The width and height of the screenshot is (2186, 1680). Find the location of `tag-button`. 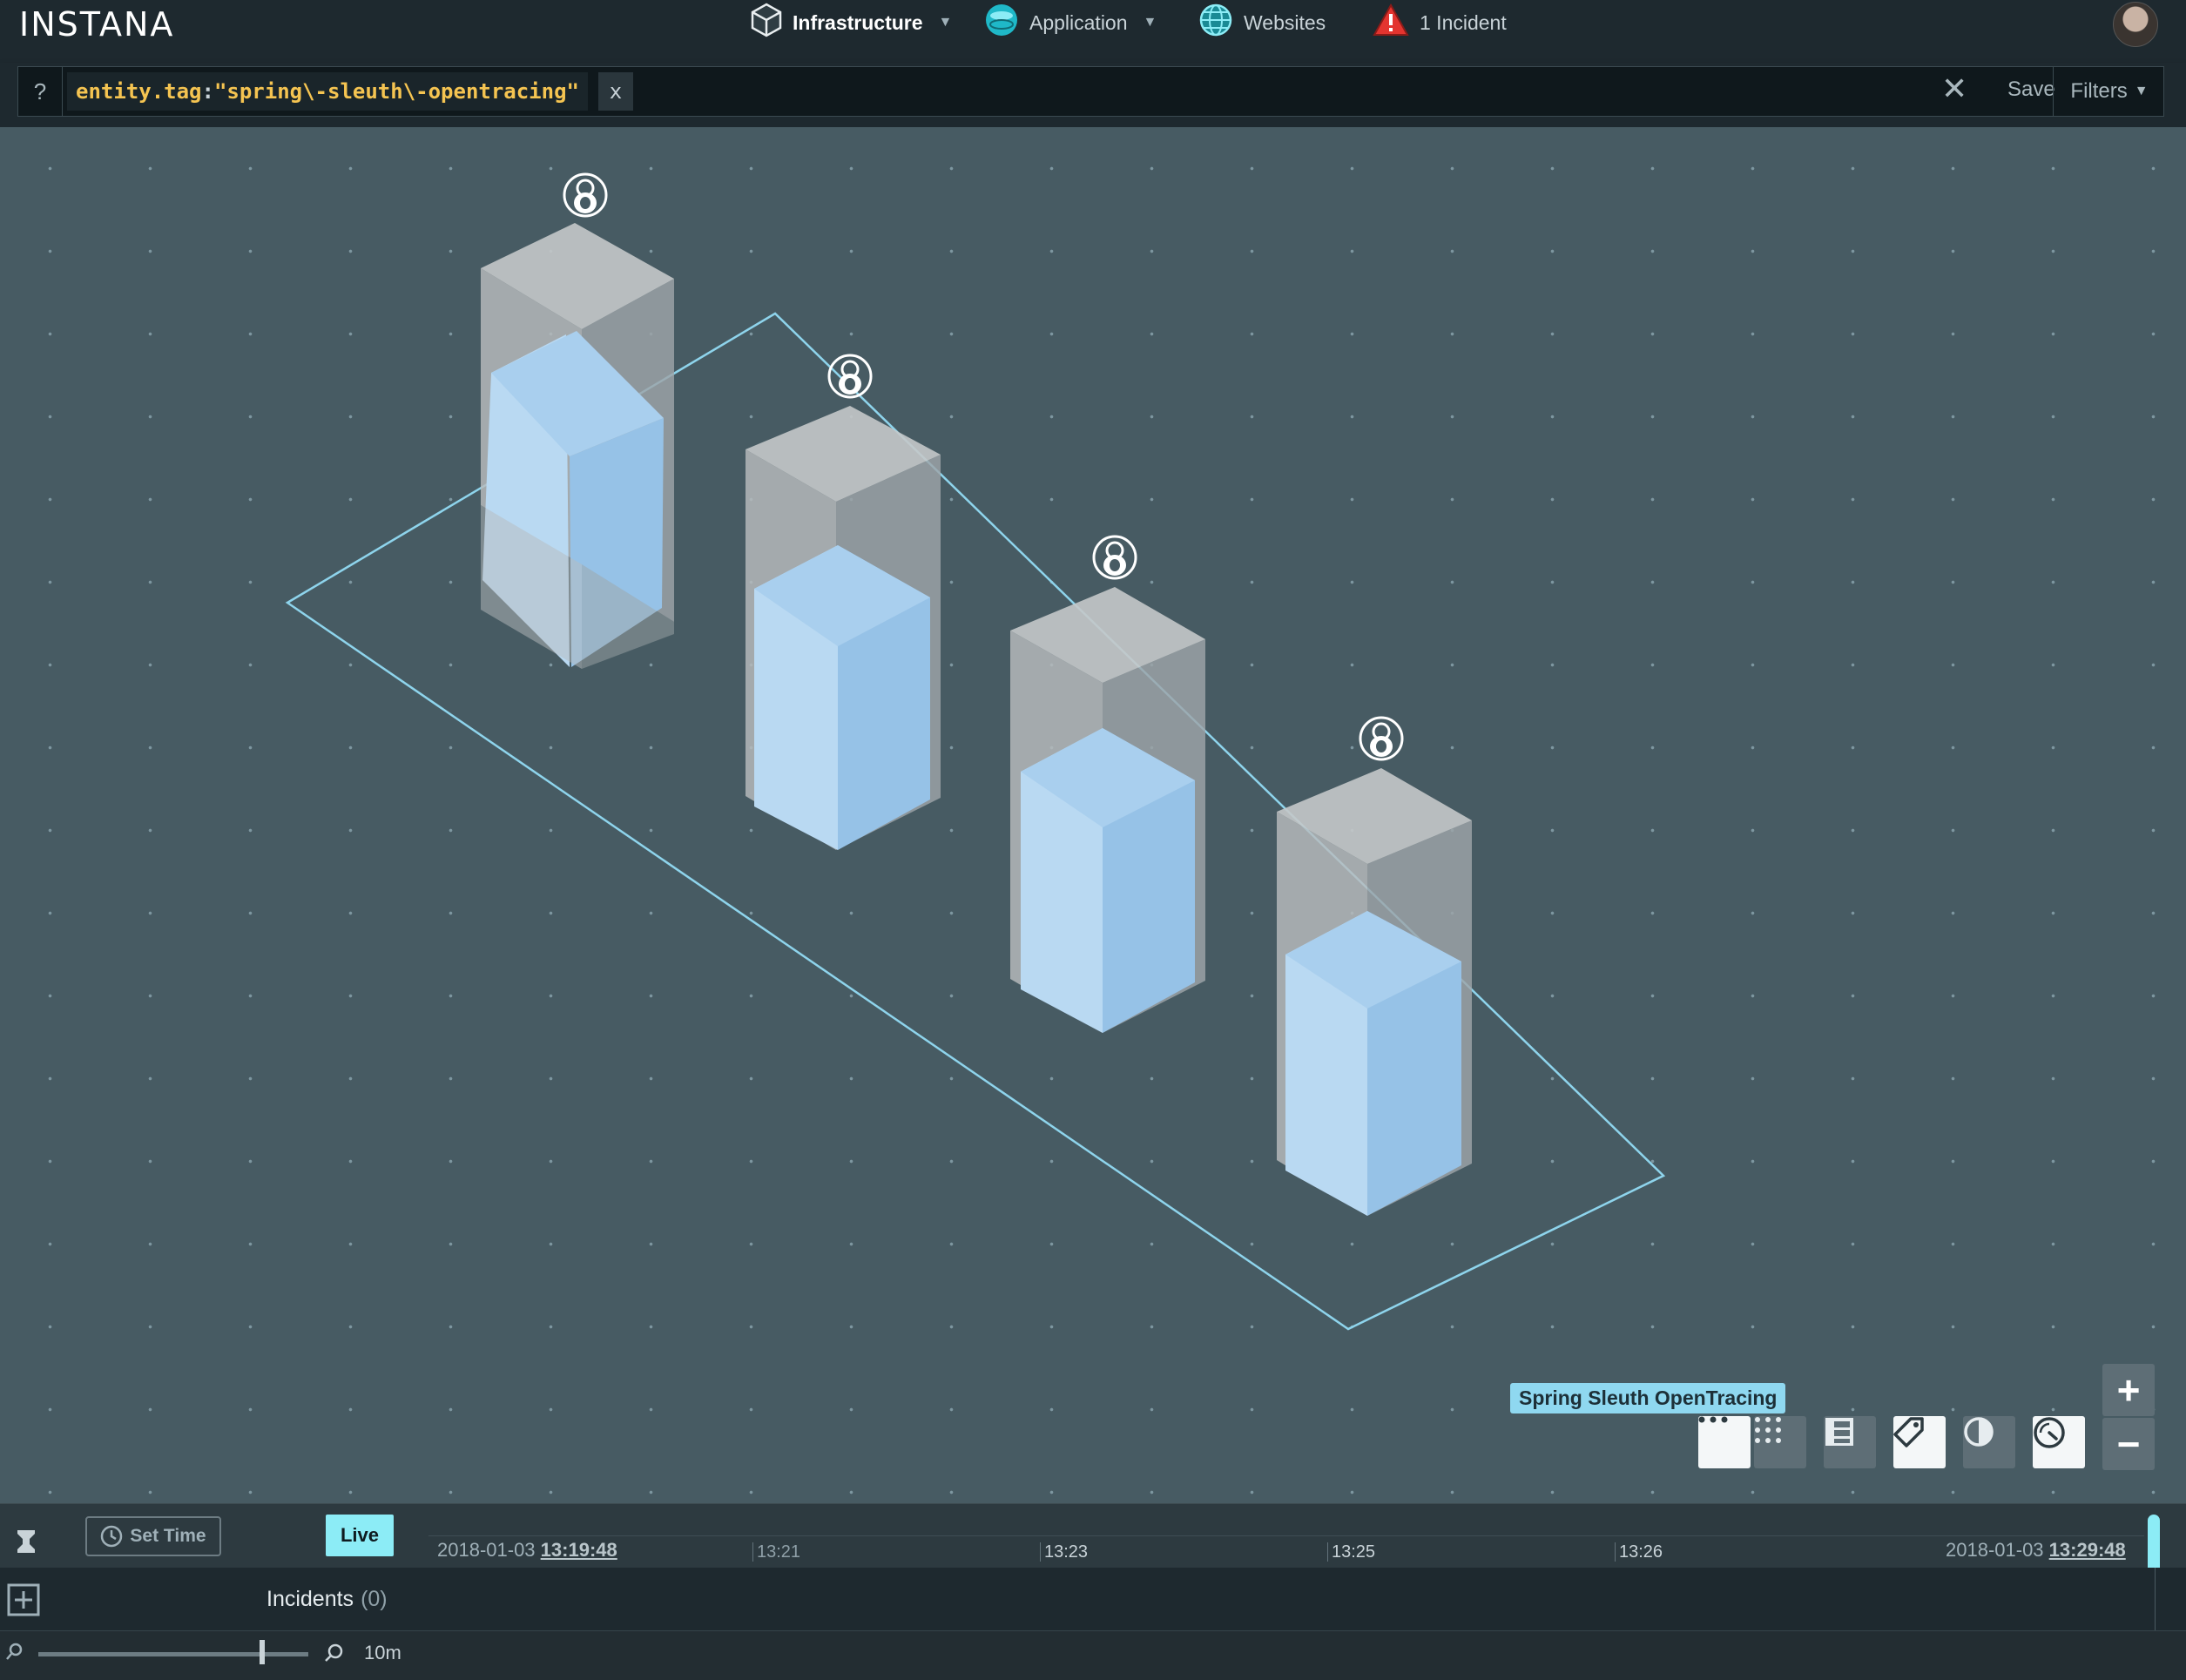

tag-button is located at coordinates (1919, 1442).